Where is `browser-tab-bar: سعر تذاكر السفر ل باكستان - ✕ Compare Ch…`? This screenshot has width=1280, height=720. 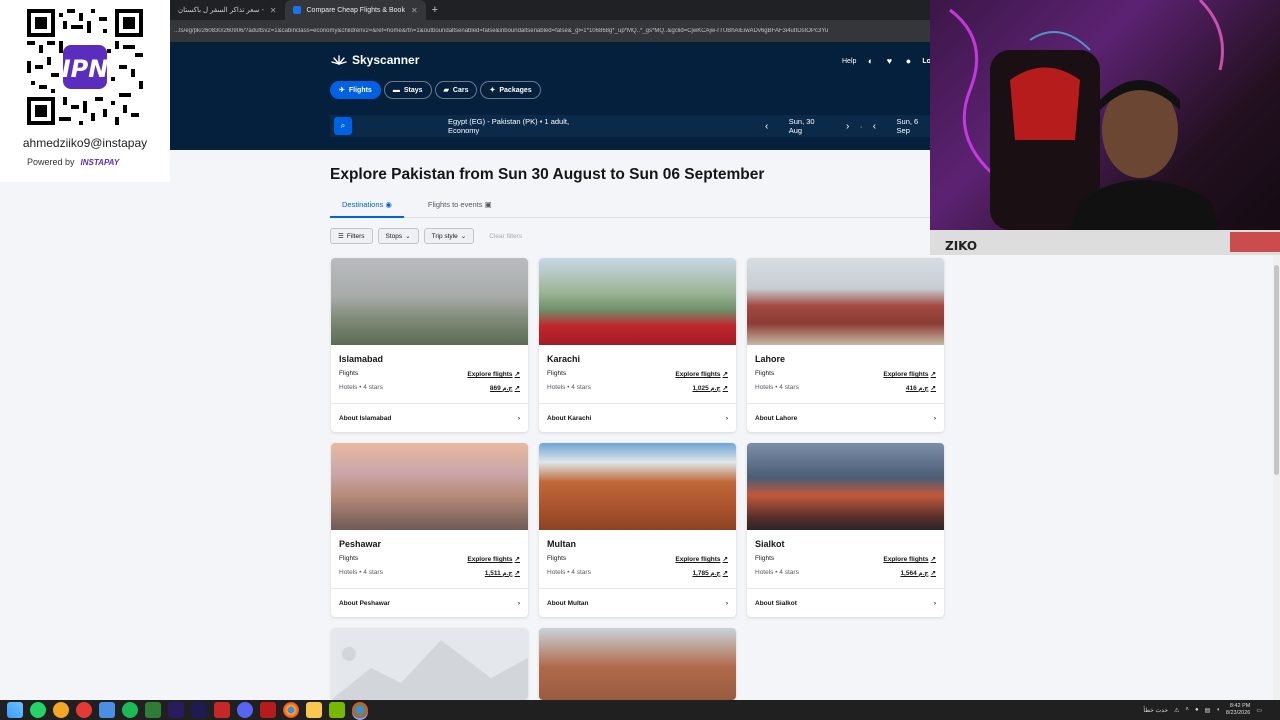 browser-tab-bar: سعر تذاكر السفر ل باكستان - ✕ Compare Ch… is located at coordinates (550, 10).